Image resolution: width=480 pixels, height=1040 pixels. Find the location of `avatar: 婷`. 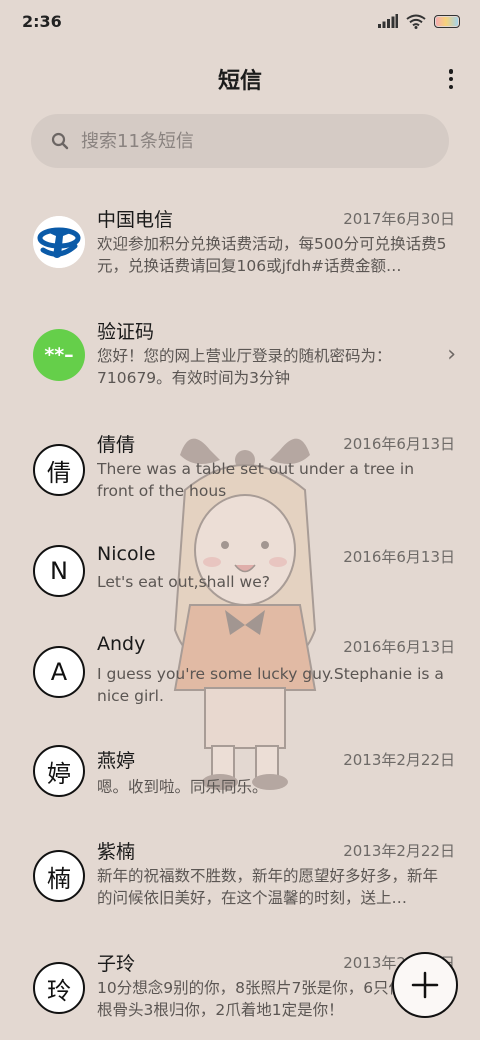

avatar: 婷 is located at coordinates (59, 771).